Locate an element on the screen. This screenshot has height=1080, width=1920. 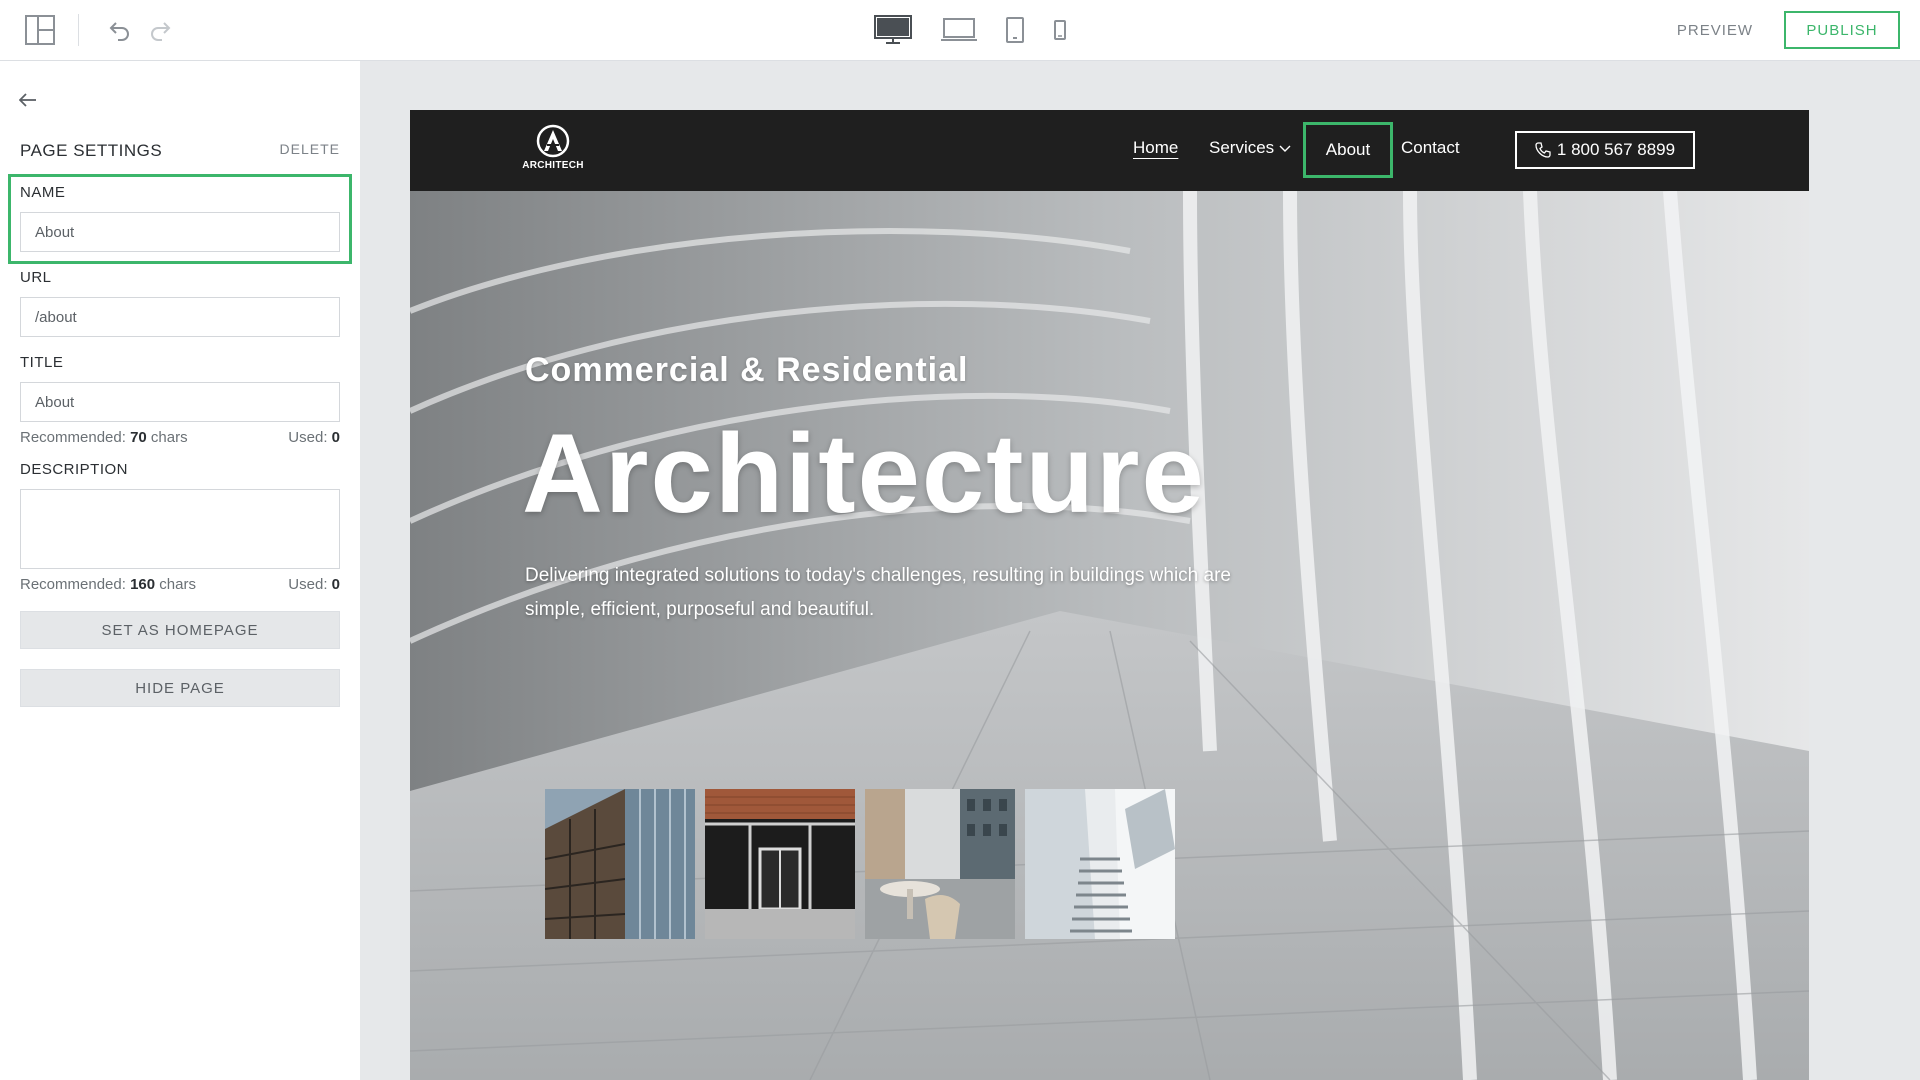
description-char-hint: Recommended: 160 chars Used: 0 is located at coordinates (180, 584).